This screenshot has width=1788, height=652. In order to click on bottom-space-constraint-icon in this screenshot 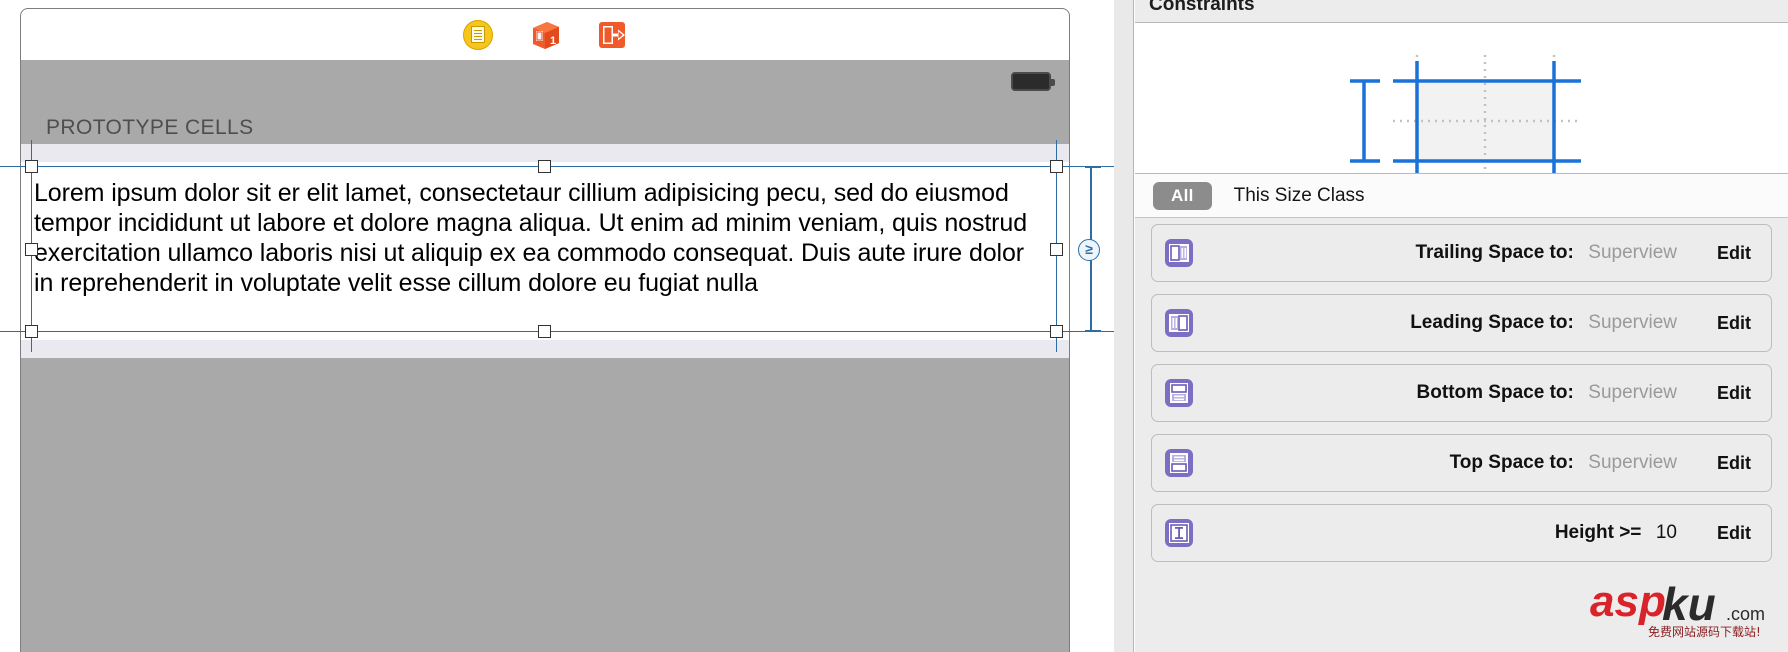, I will do `click(1179, 393)`.